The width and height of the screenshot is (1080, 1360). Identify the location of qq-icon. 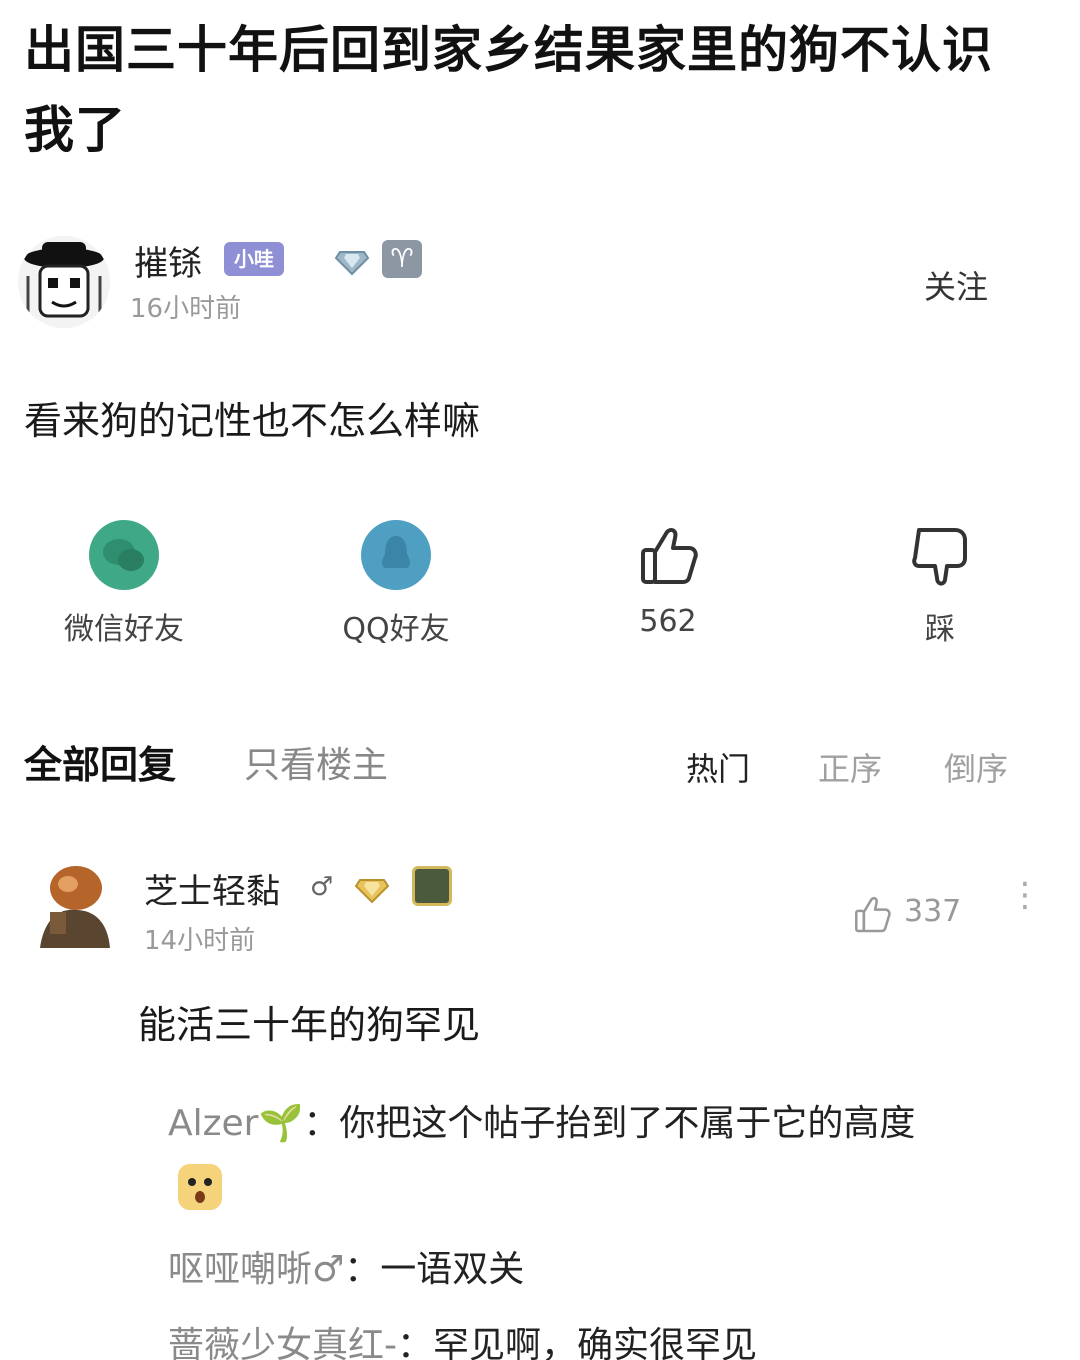
(396, 555).